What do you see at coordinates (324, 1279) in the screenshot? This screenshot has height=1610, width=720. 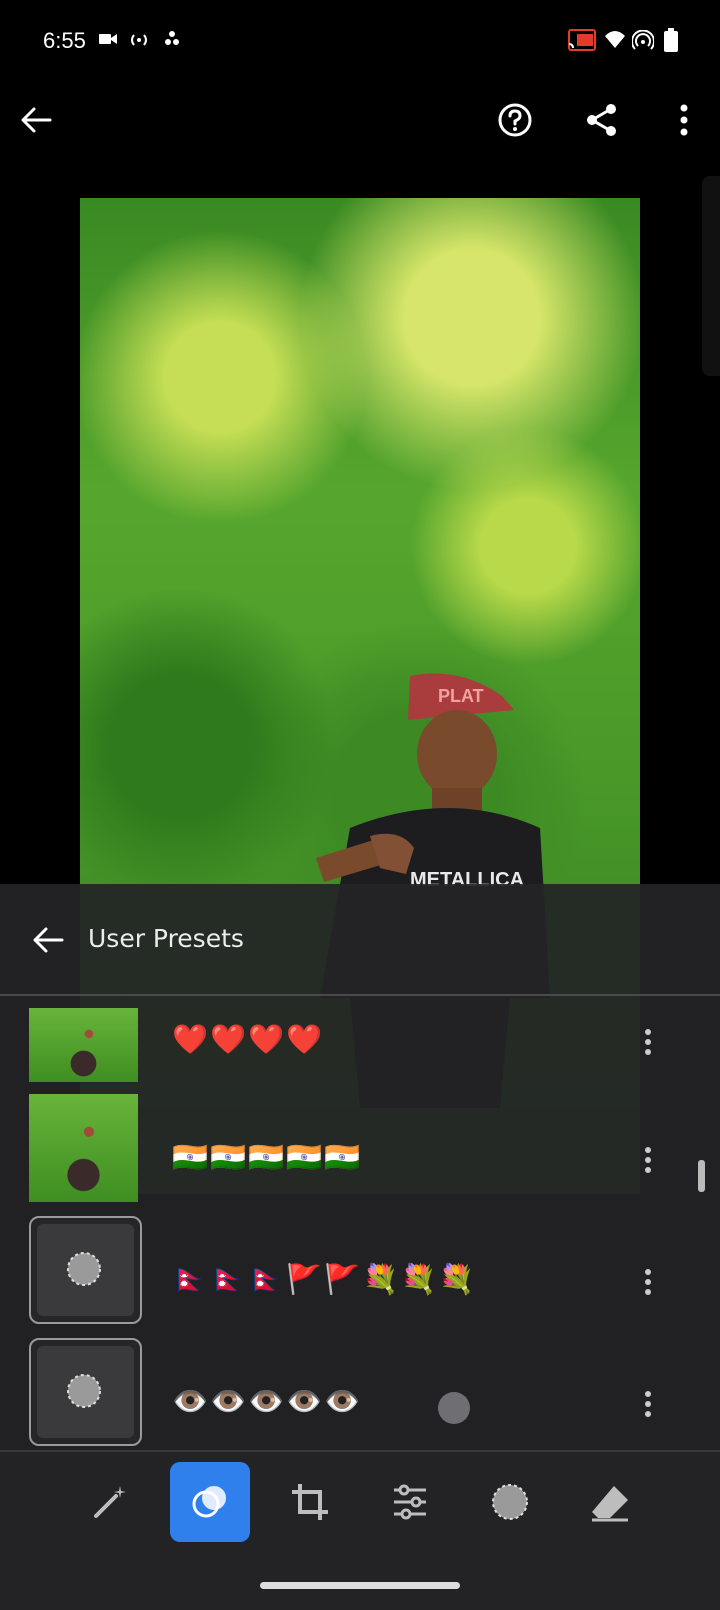 I see `preset-name: 🇳🇵🇳🇵🇳🇵🚩🚩💐💐💐` at bounding box center [324, 1279].